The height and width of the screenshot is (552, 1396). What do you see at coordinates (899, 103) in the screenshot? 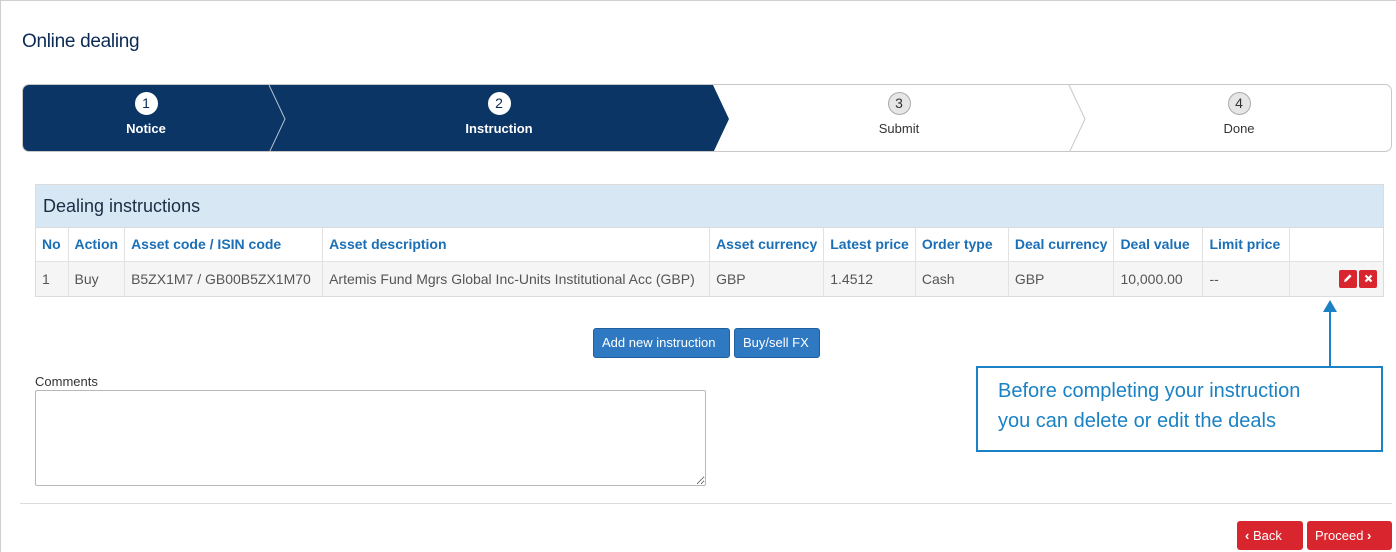
I see `step-number: 3` at bounding box center [899, 103].